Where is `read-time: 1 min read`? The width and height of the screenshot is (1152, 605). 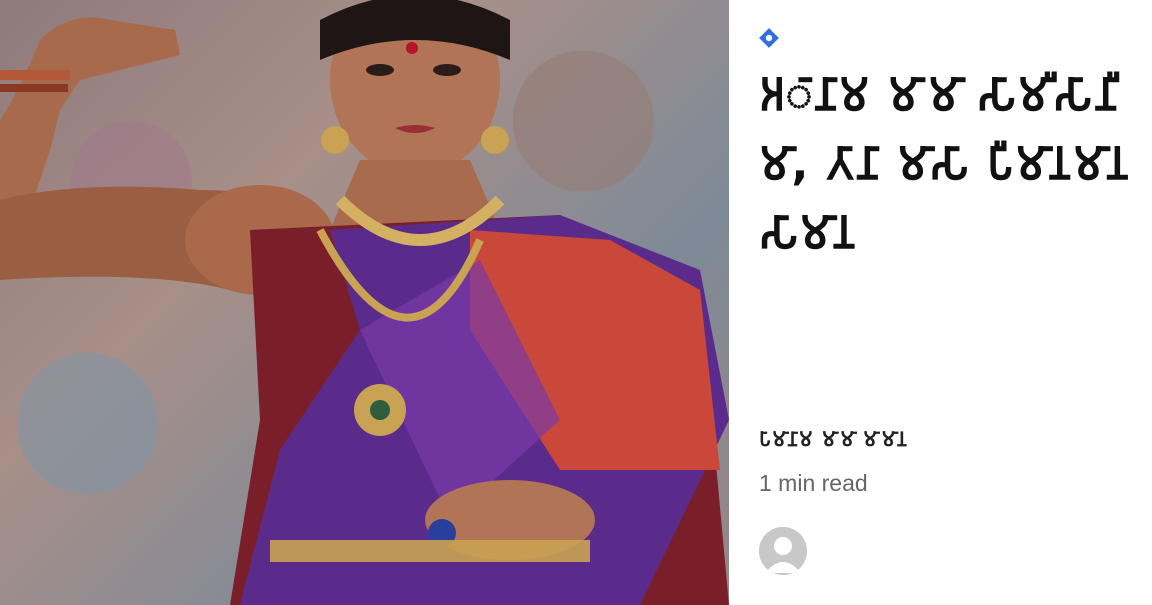 read-time: 1 min read is located at coordinates (813, 483).